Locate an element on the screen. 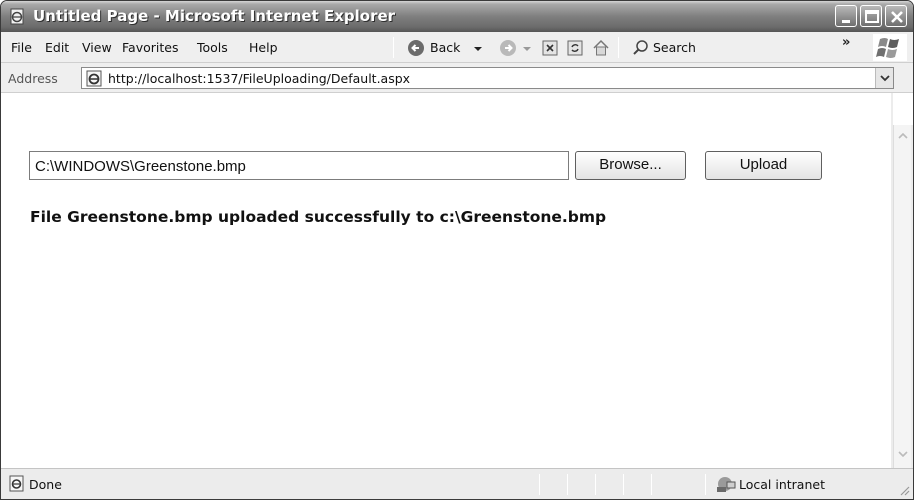 The image size is (914, 500). upload-button: Upload is located at coordinates (763, 165).